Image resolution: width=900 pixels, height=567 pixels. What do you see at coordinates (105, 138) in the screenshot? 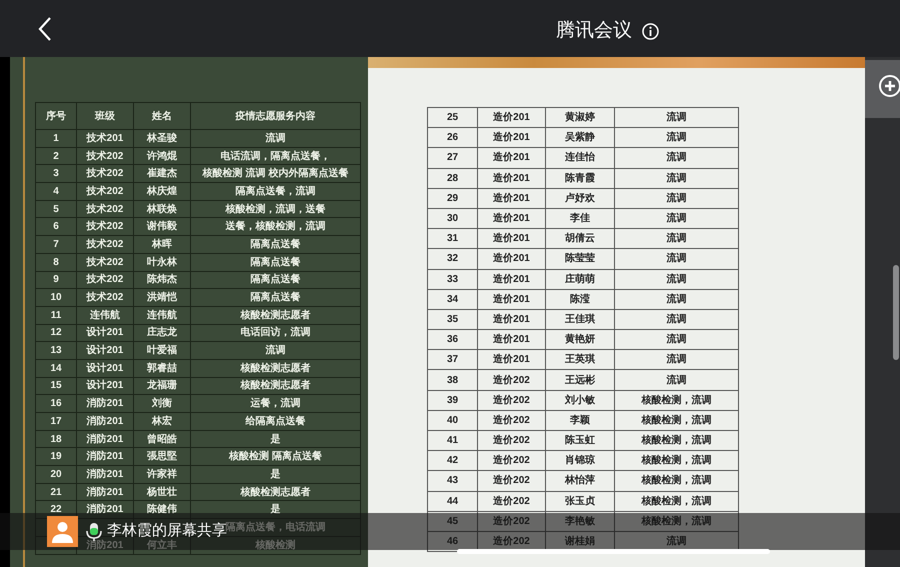
I see `table-cell: 技术201` at bounding box center [105, 138].